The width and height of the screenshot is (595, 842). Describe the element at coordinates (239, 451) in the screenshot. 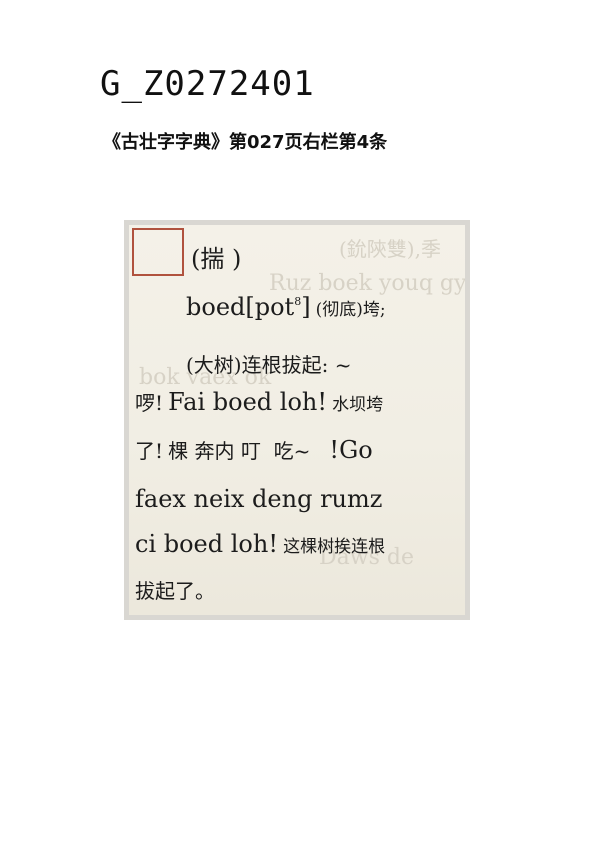

I see `sawndip-characters: 棵 奔内 叮 𪽁 吃~` at that location.